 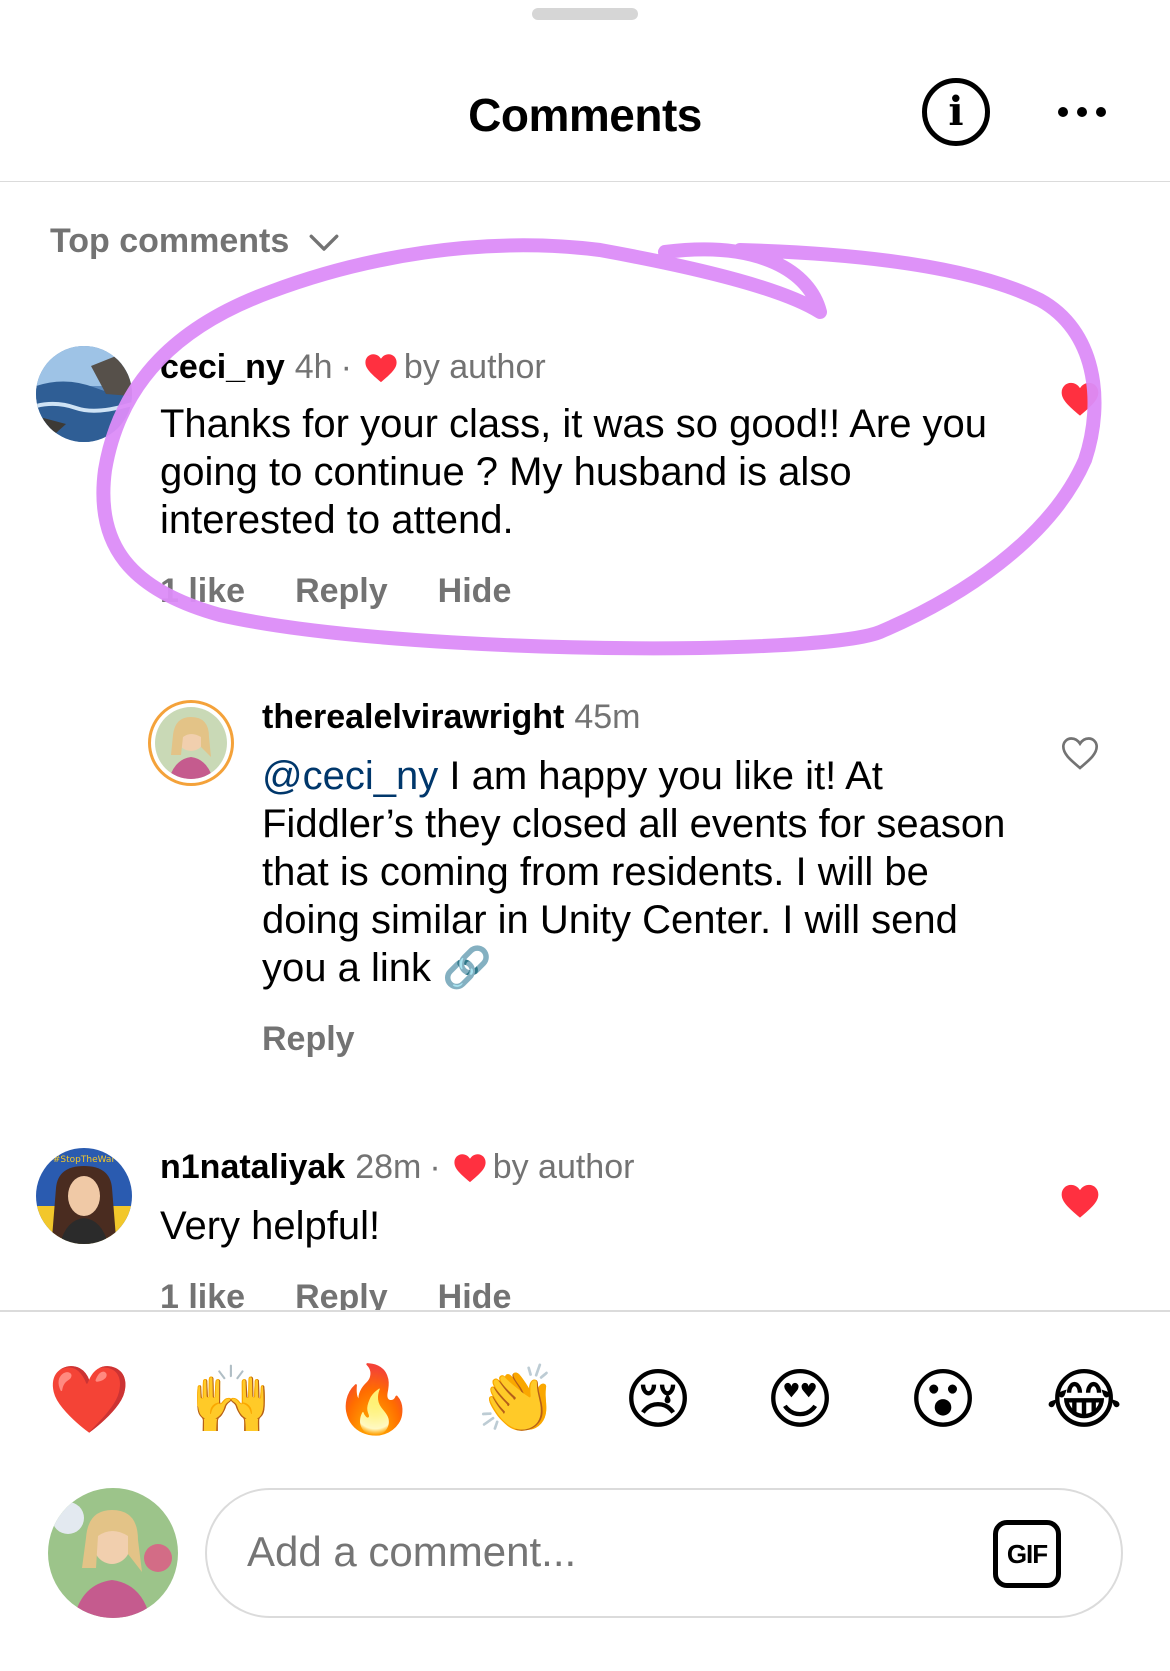 What do you see at coordinates (1080, 1201) in the screenshot?
I see `like-heart-icon` at bounding box center [1080, 1201].